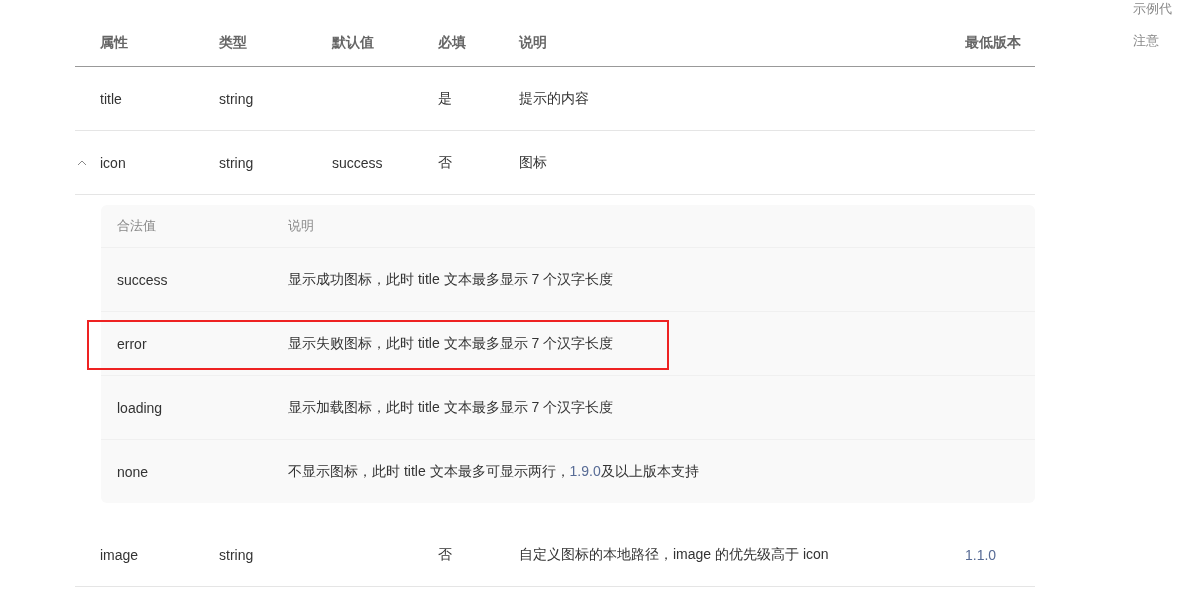 Image resolution: width=1183 pixels, height=594 pixels. What do you see at coordinates (137, 226) in the screenshot?
I see `column-header: 合法值` at bounding box center [137, 226].